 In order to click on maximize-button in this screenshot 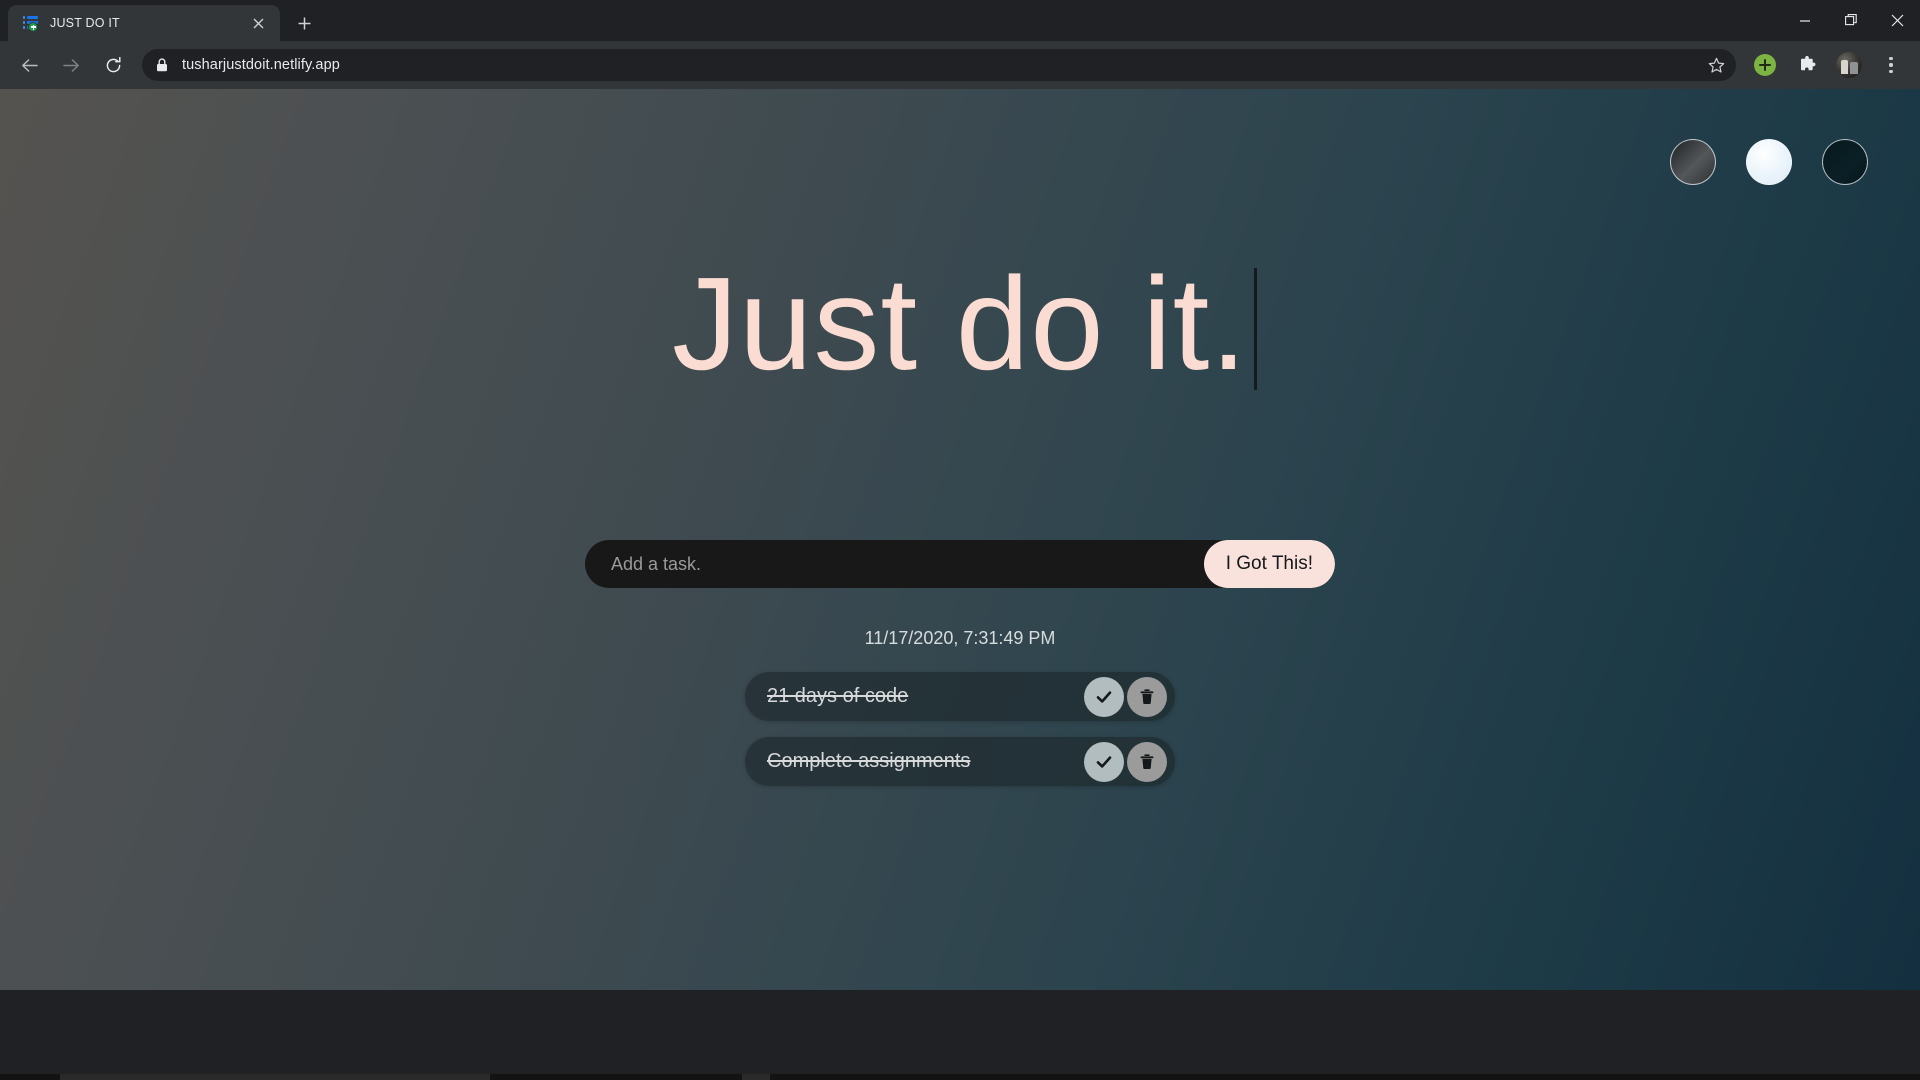, I will do `click(1851, 20)`.